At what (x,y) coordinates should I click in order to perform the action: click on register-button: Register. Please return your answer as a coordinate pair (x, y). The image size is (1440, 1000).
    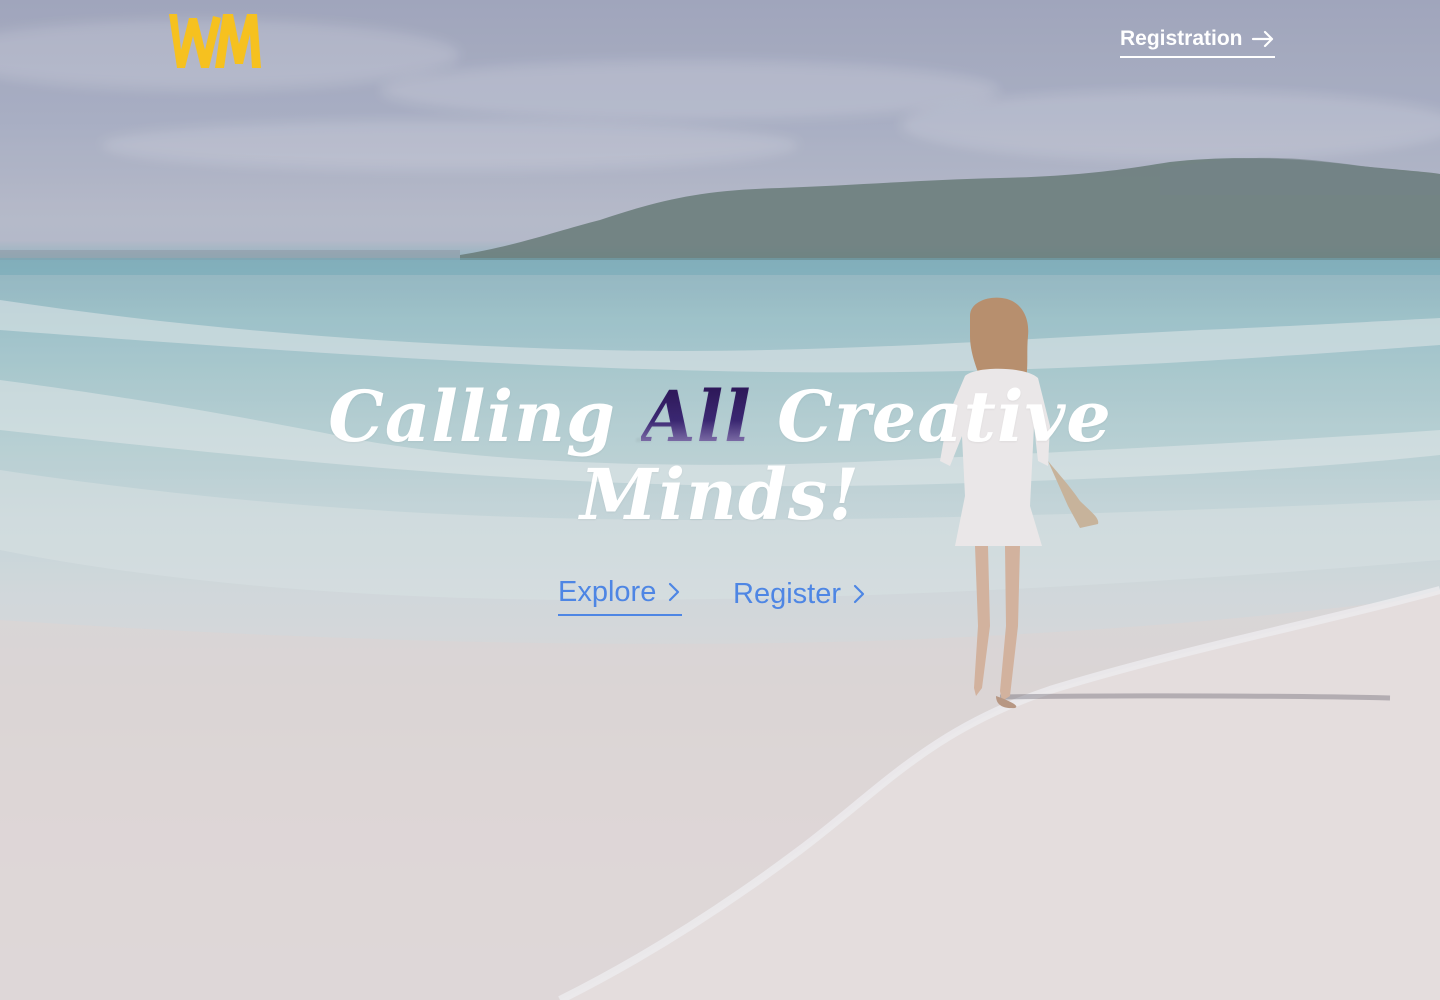
    Looking at the image, I should click on (800, 594).